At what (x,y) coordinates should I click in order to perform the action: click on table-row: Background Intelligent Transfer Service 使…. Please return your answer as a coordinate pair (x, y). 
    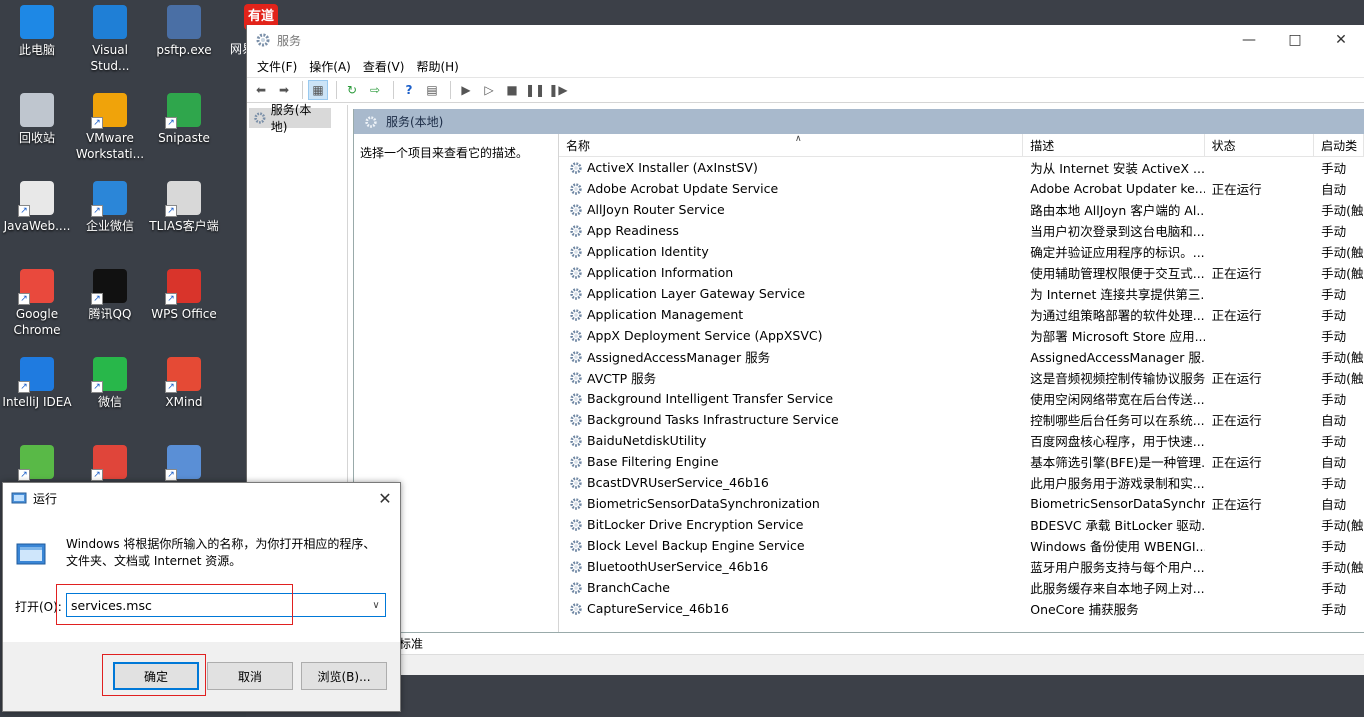
    Looking at the image, I should click on (961, 398).